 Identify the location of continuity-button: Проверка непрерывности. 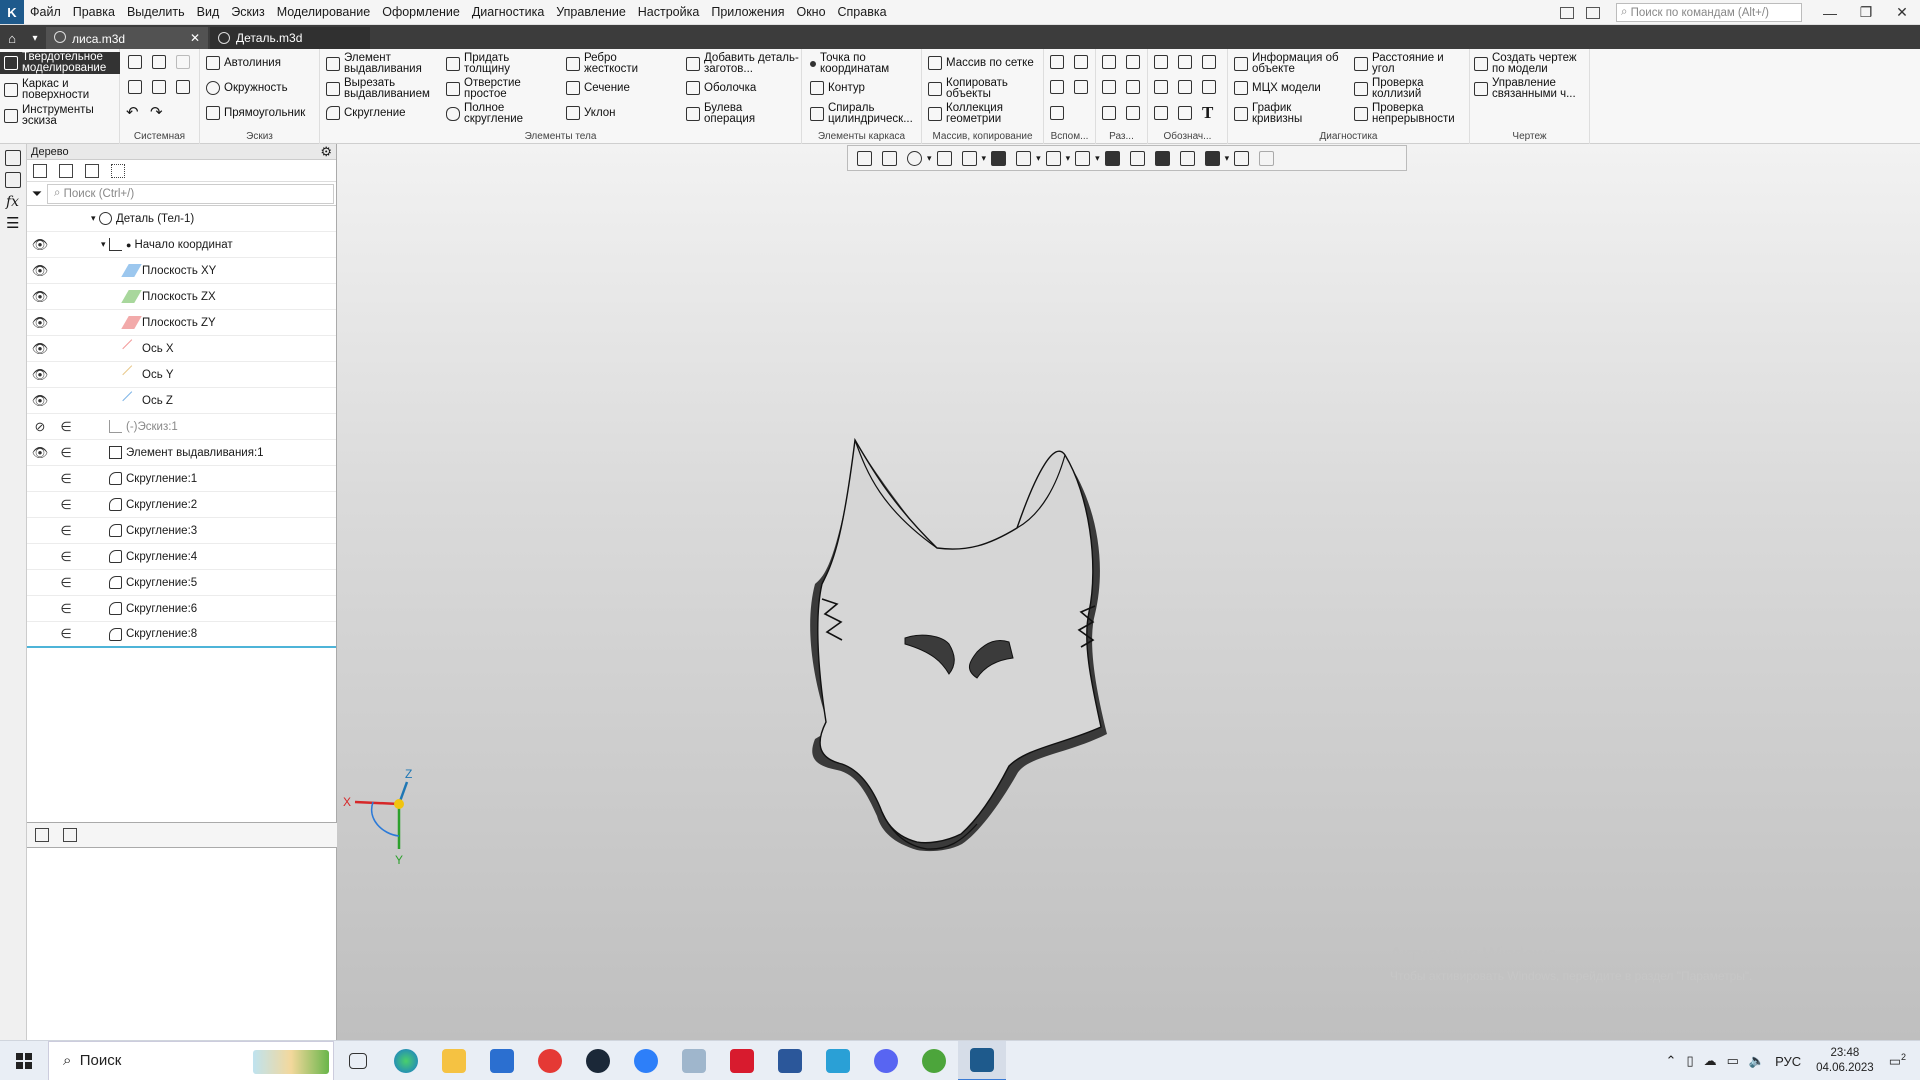
(1412, 113).